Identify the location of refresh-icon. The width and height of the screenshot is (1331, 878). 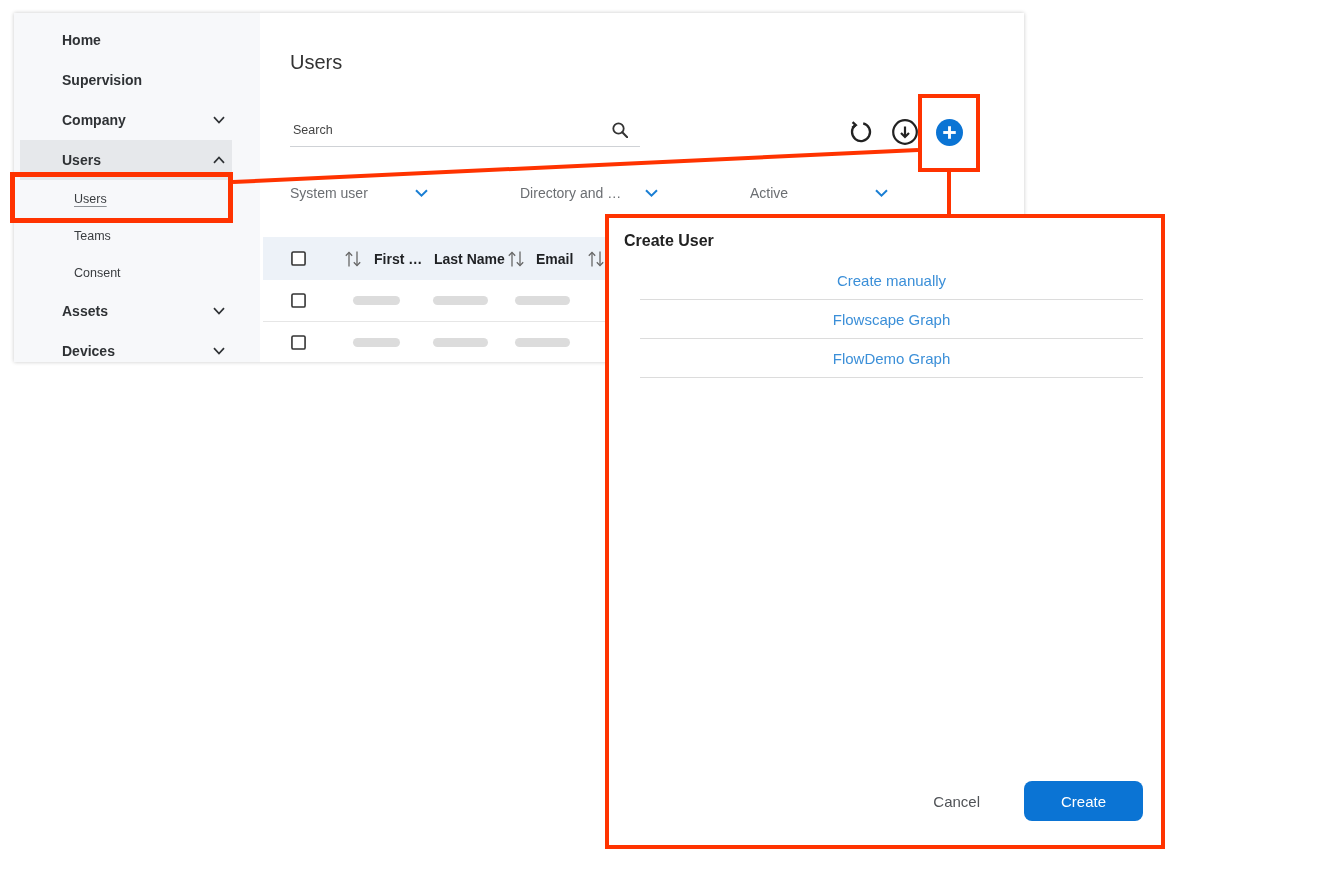
(861, 132).